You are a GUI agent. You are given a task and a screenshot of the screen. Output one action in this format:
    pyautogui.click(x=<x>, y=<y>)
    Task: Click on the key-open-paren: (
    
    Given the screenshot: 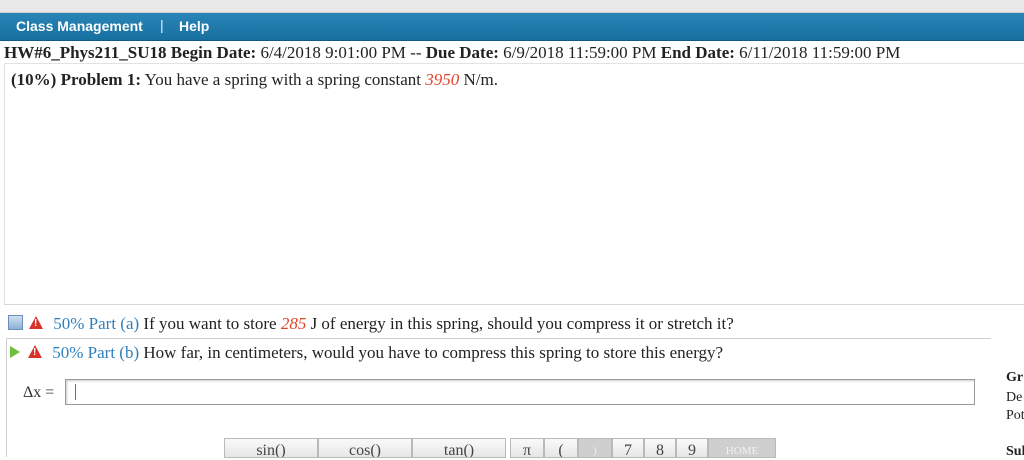 What is the action you would take?
    pyautogui.click(x=561, y=448)
    